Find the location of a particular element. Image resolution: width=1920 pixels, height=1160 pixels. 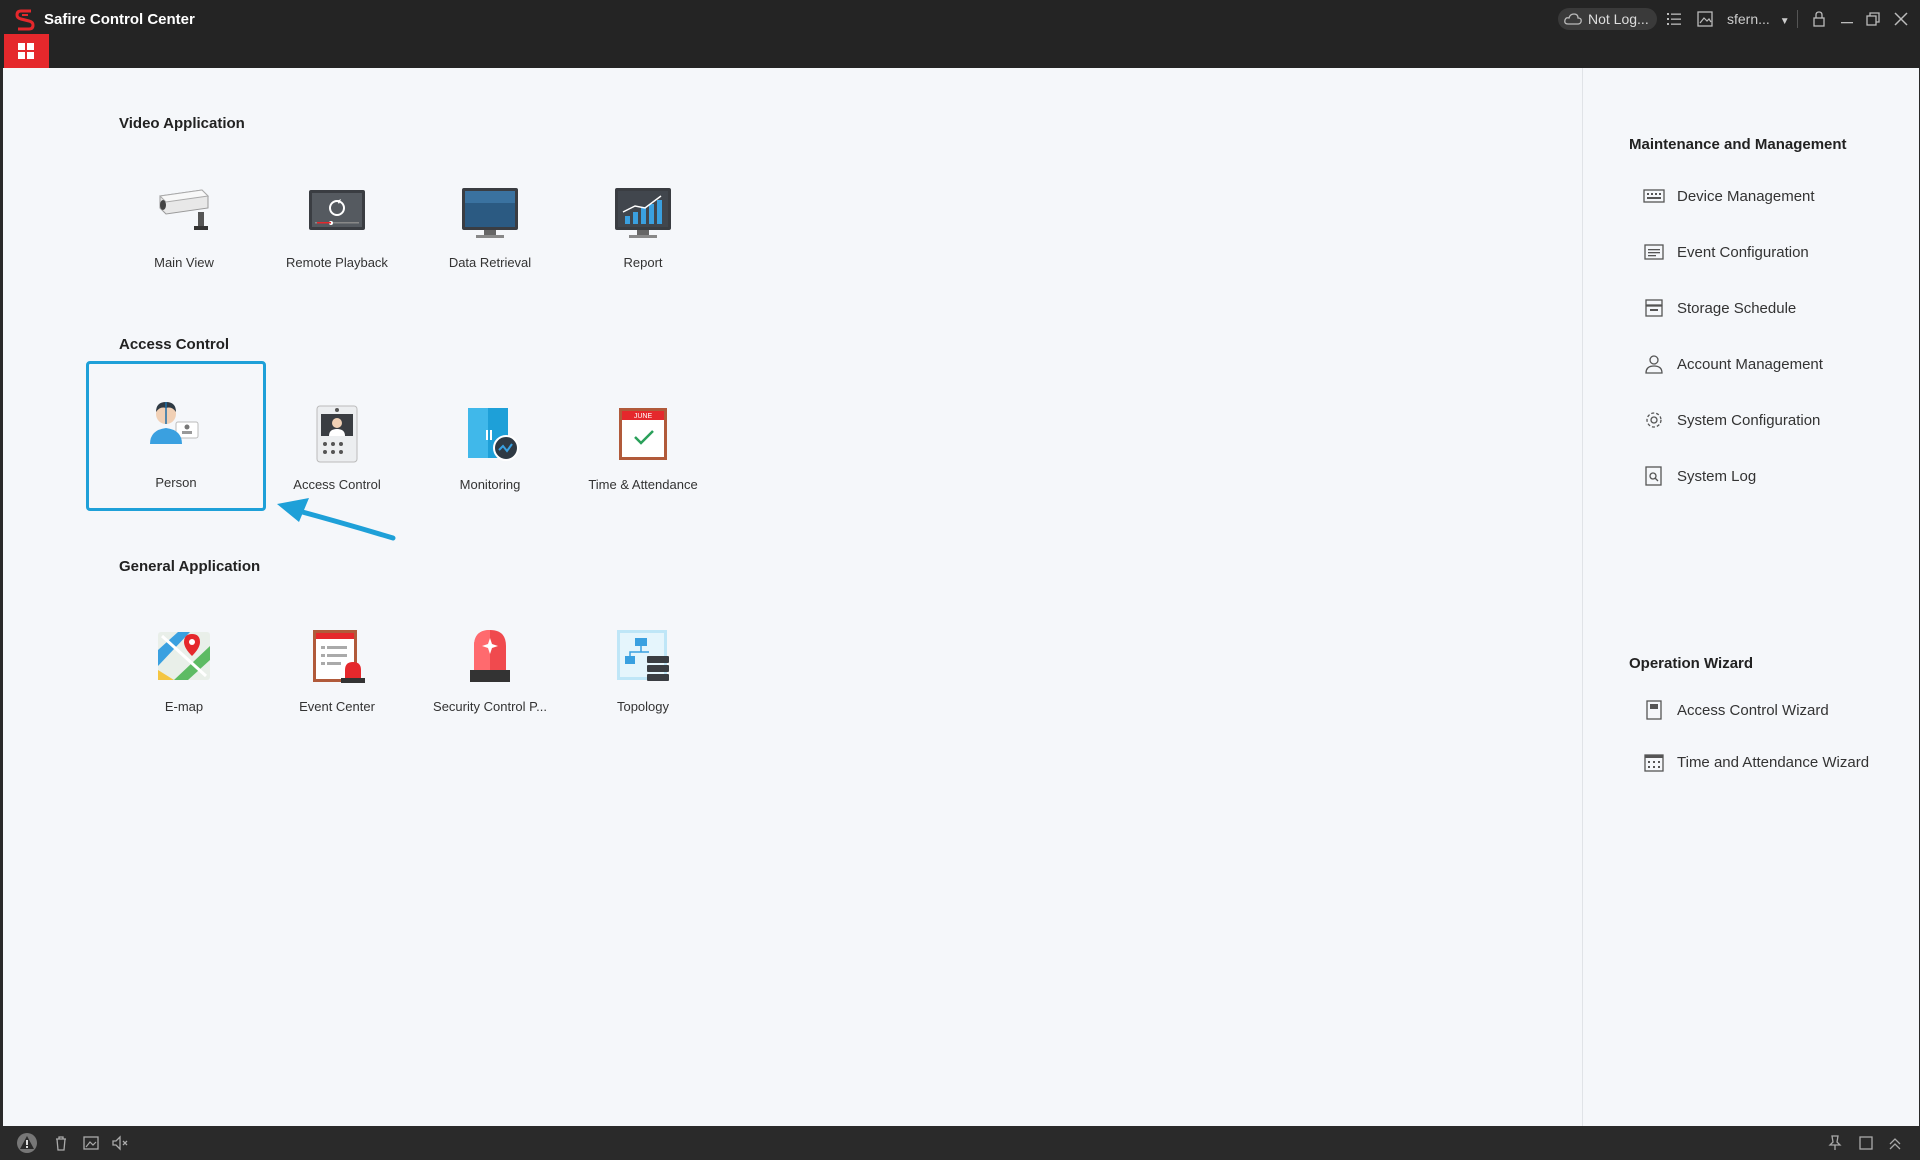

bar-chart-monitor-icon is located at coordinates (643, 213).